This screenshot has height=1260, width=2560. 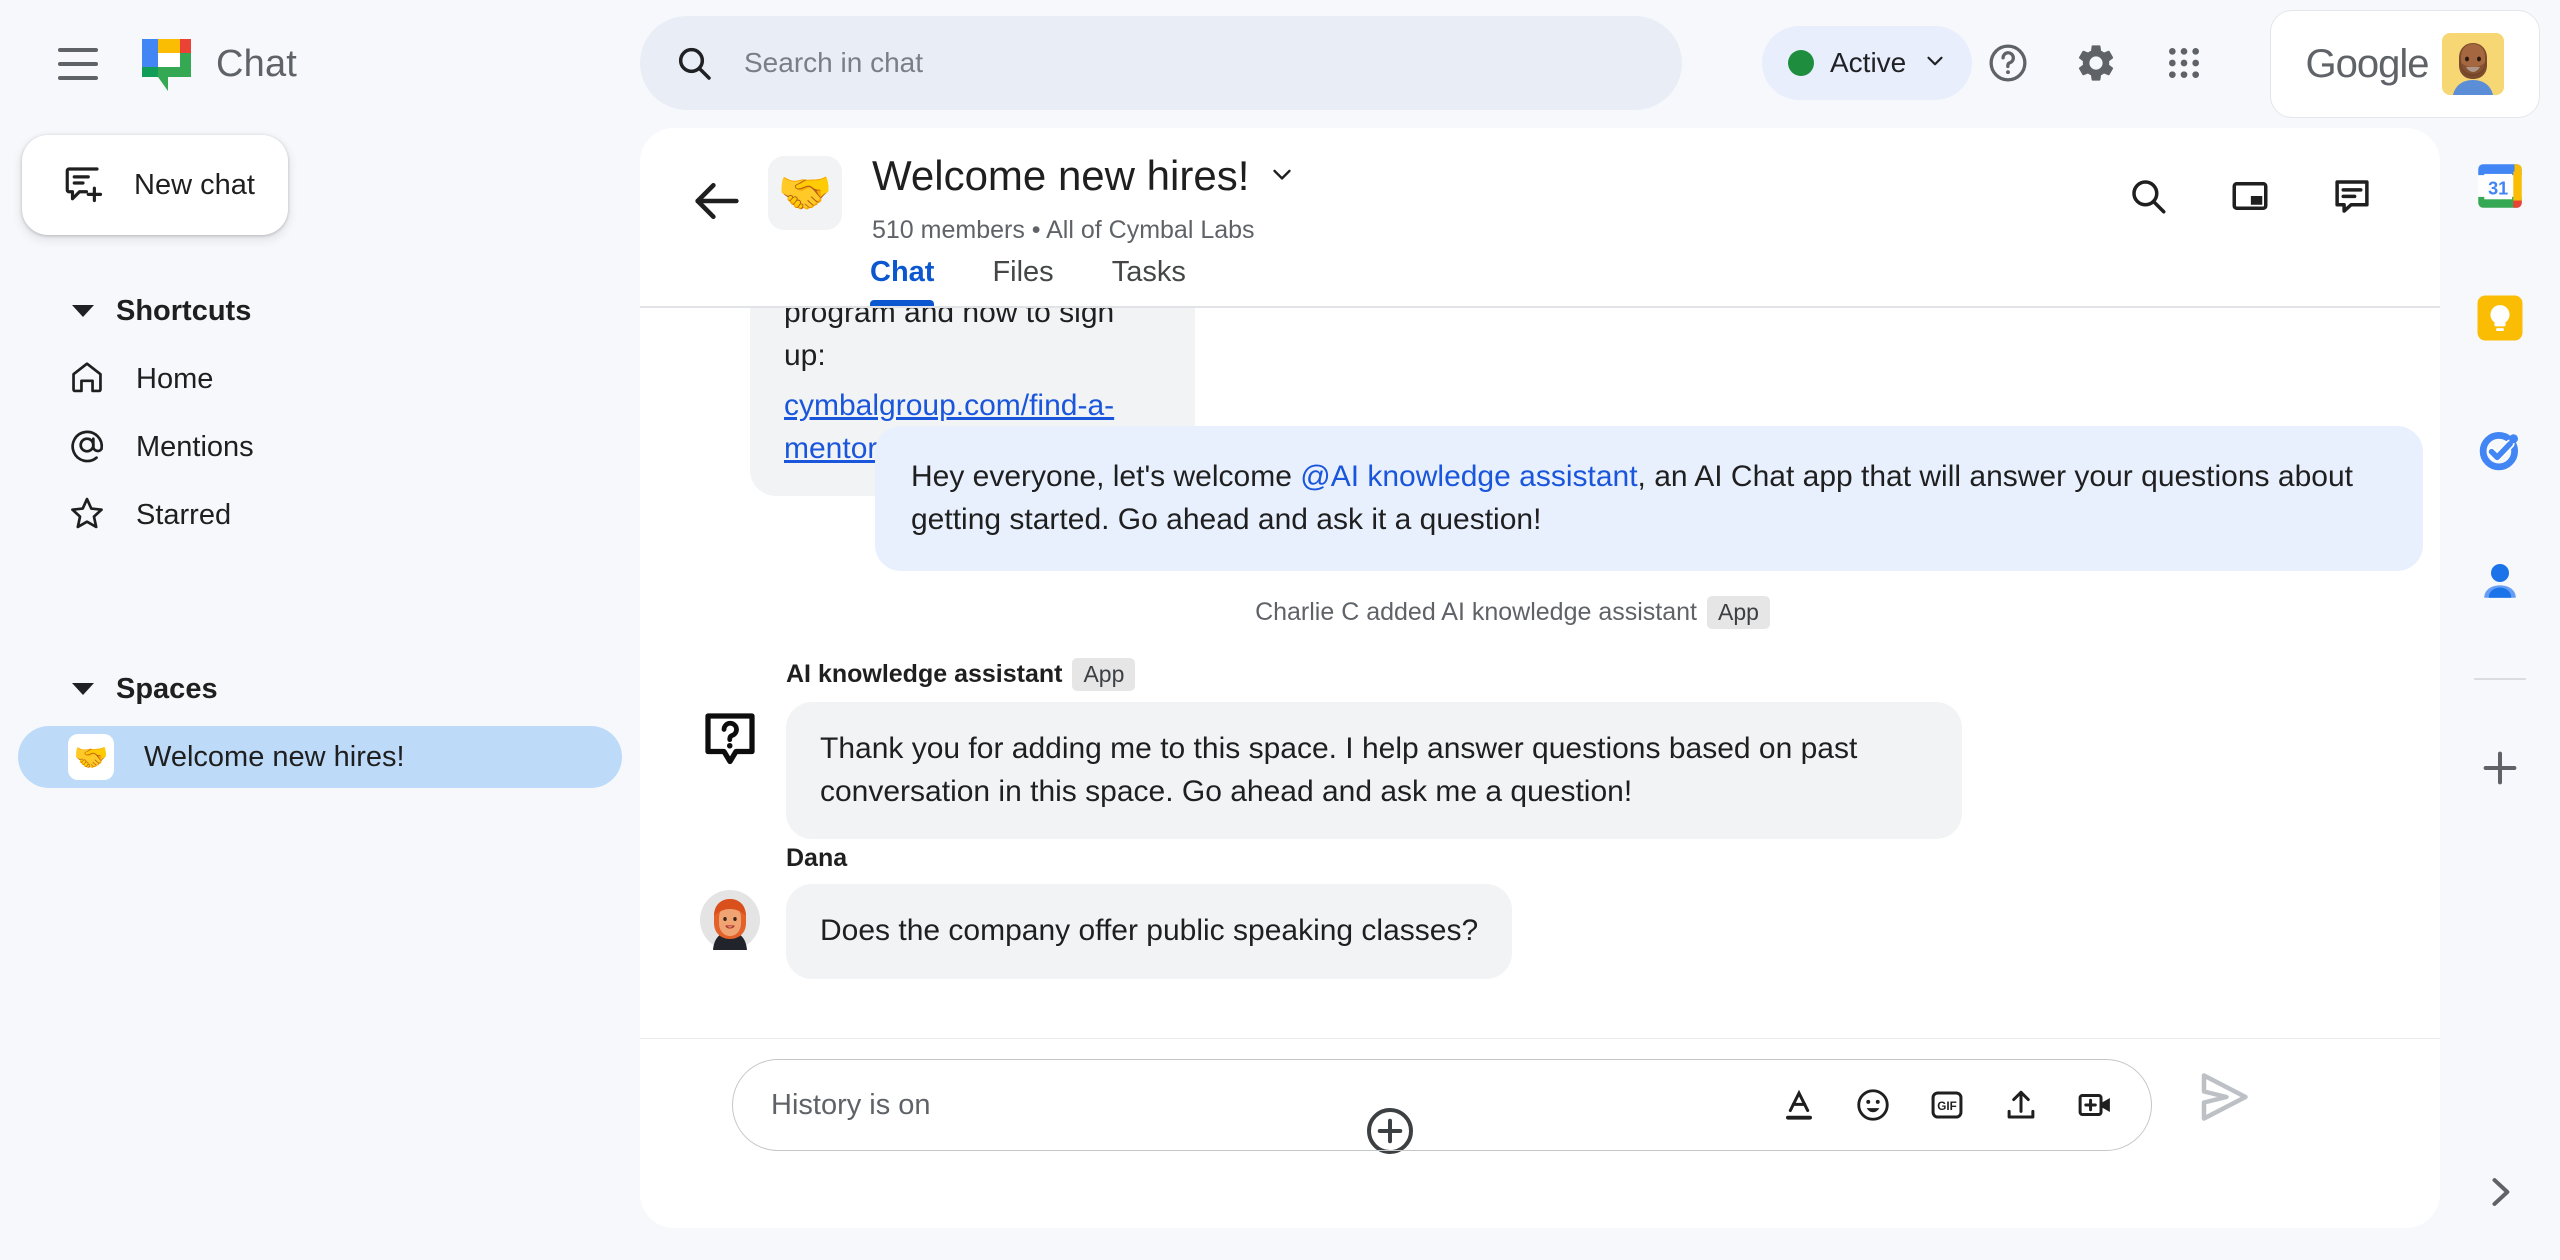 I want to click on sidebar-item-welcome-new-hires: 🤝 Welcome new hires!, so click(x=320, y=757).